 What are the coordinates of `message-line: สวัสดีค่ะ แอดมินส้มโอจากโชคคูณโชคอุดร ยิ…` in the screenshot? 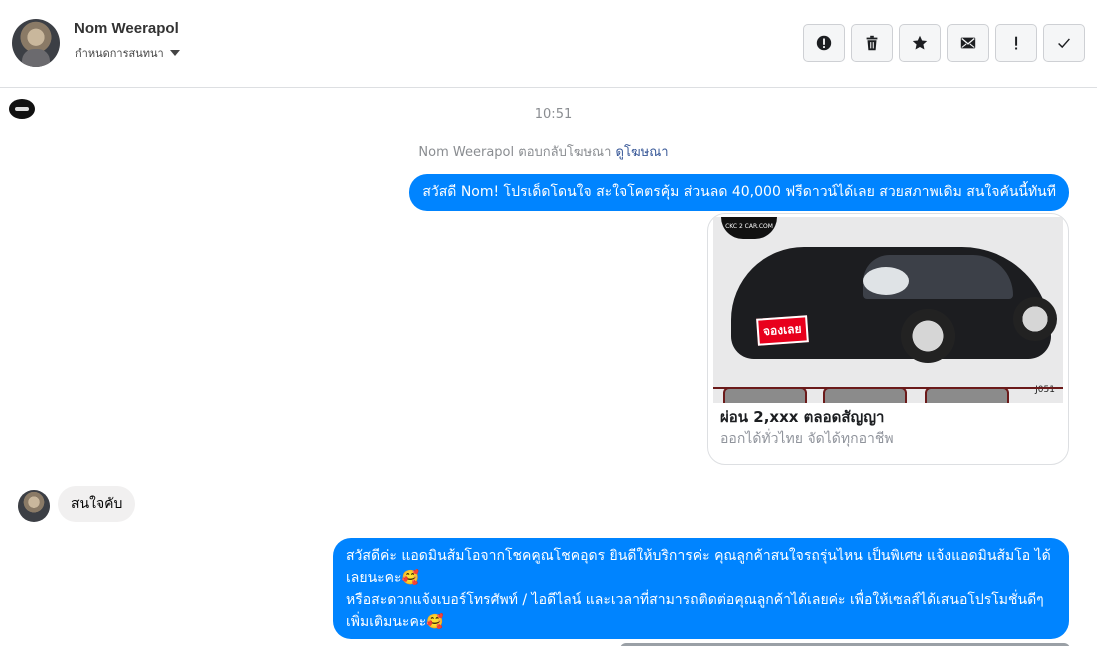 It's located at (698, 567).